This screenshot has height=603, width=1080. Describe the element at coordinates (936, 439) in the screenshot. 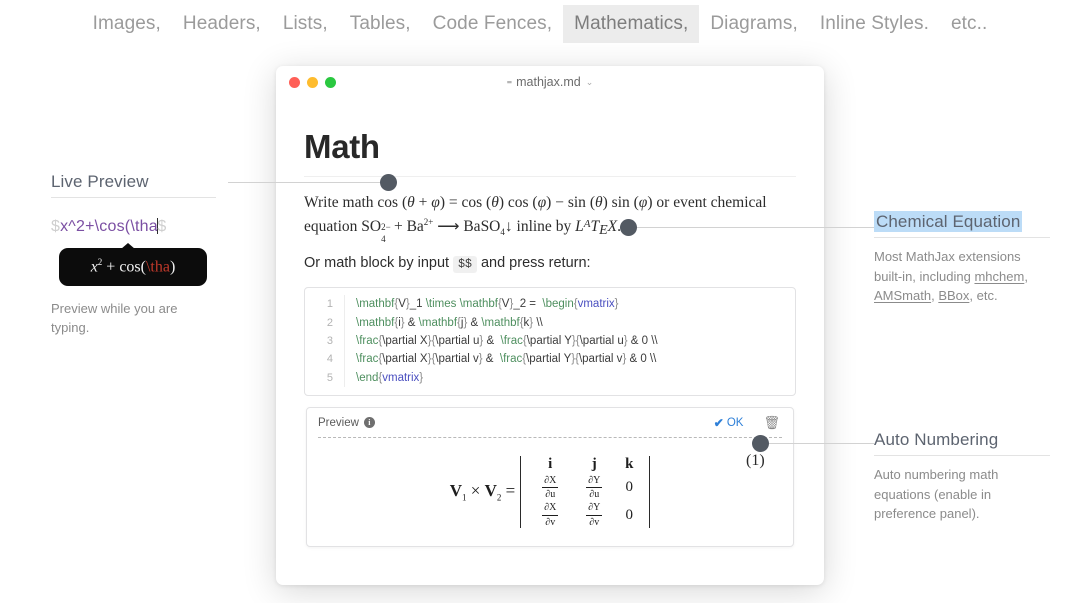

I see `annotation-title: Auto Numbering` at that location.